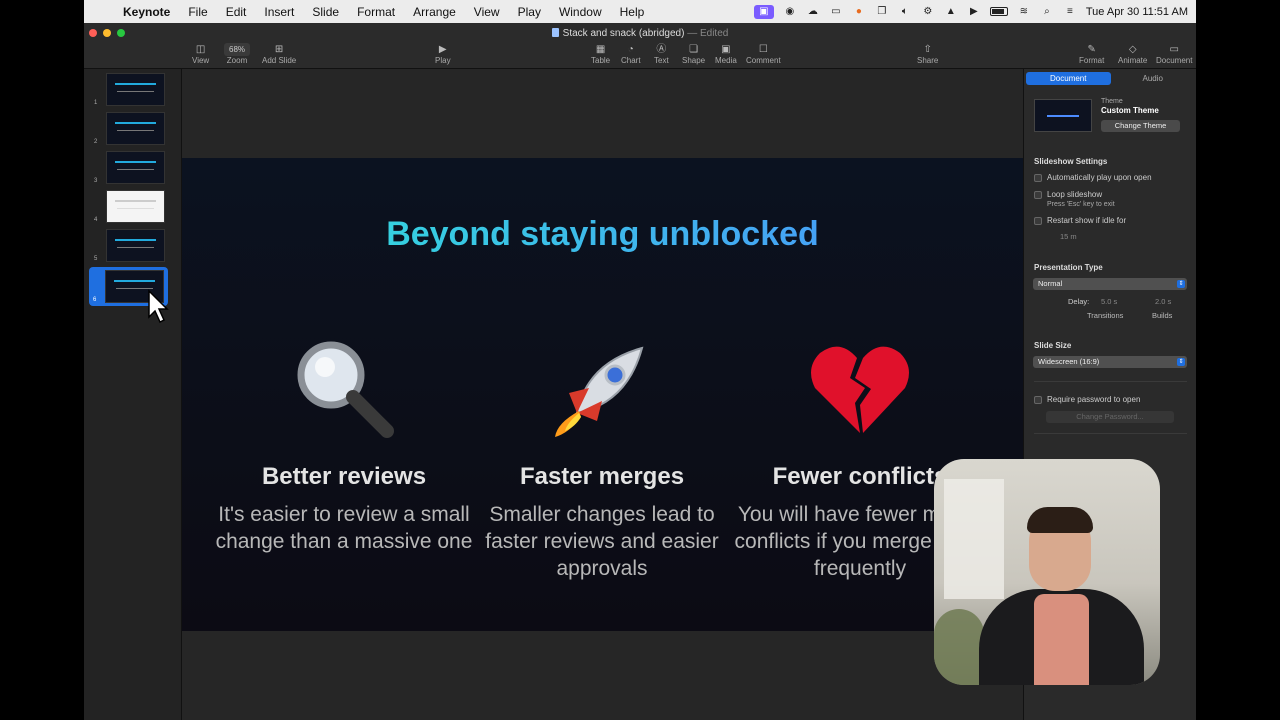  Describe the element at coordinates (1109, 301) in the screenshot. I see `transitions-delay-field: 5.0 s` at that location.